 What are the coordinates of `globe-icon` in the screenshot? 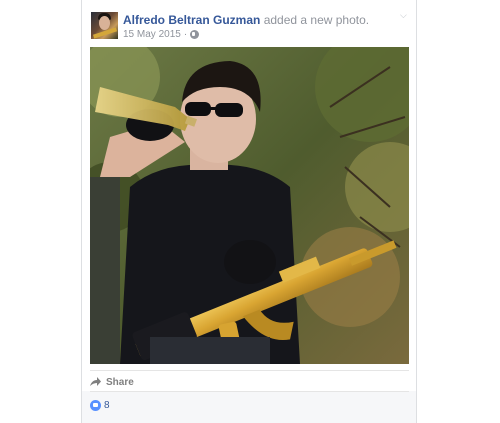 It's located at (195, 34).